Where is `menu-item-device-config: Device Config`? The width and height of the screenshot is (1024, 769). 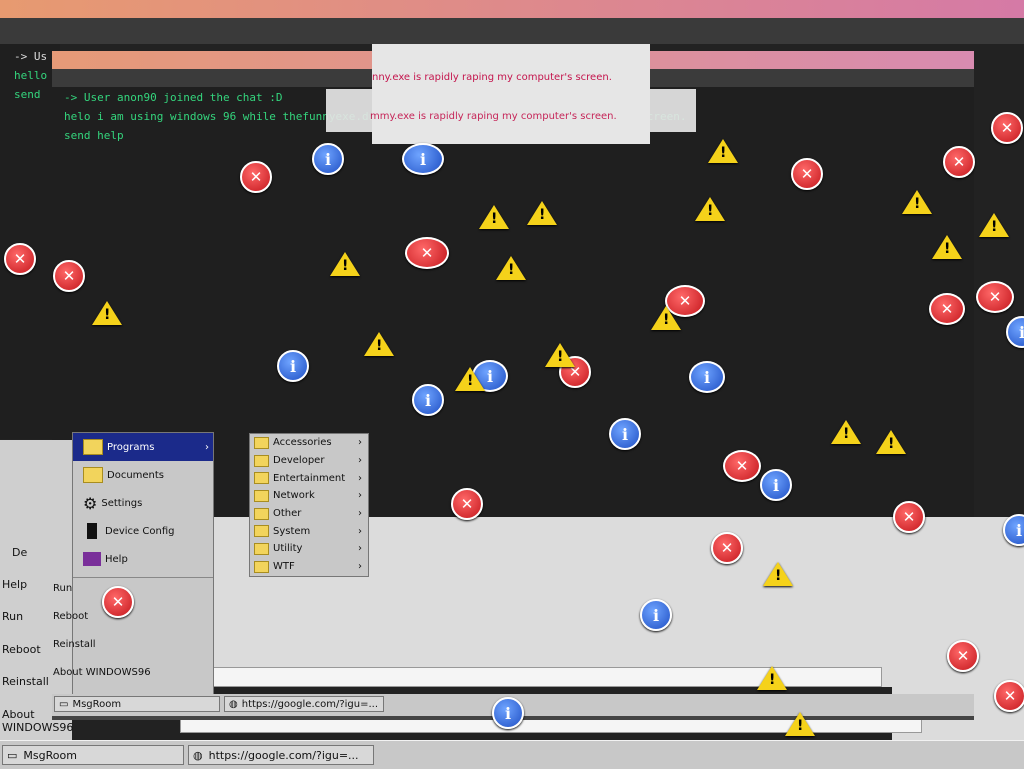
menu-item-device-config: Device Config is located at coordinates (143, 531).